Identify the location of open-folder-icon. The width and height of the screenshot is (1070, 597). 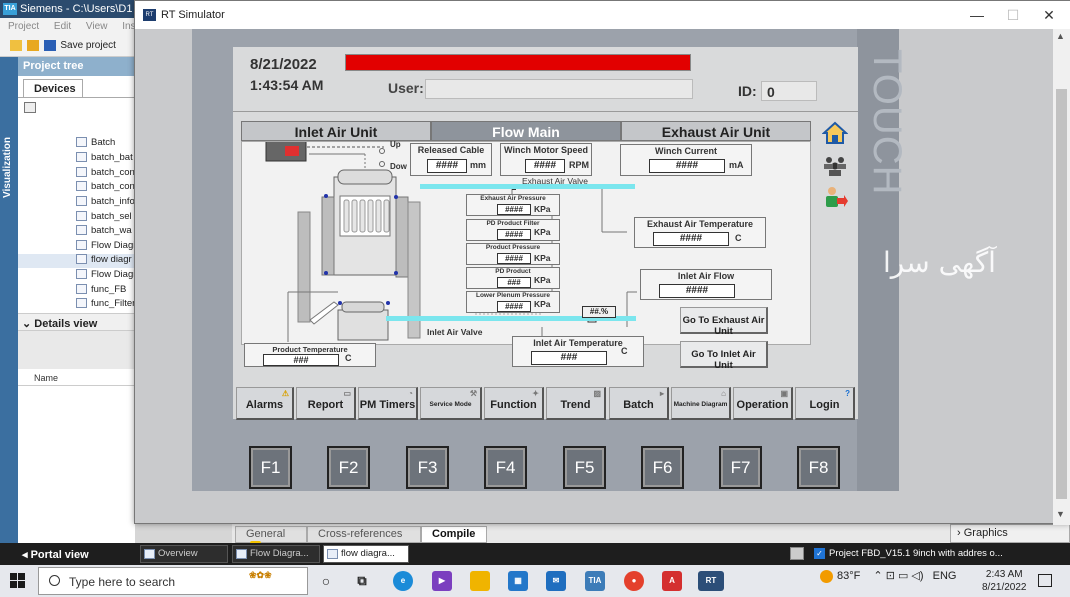
(32, 45).